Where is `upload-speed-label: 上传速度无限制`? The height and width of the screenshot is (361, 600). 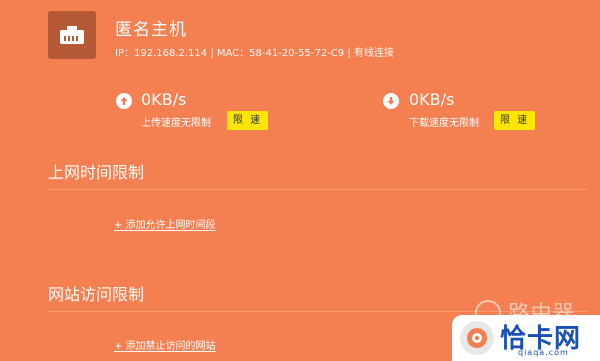
upload-speed-label: 上传速度无限制 is located at coordinates (176, 123).